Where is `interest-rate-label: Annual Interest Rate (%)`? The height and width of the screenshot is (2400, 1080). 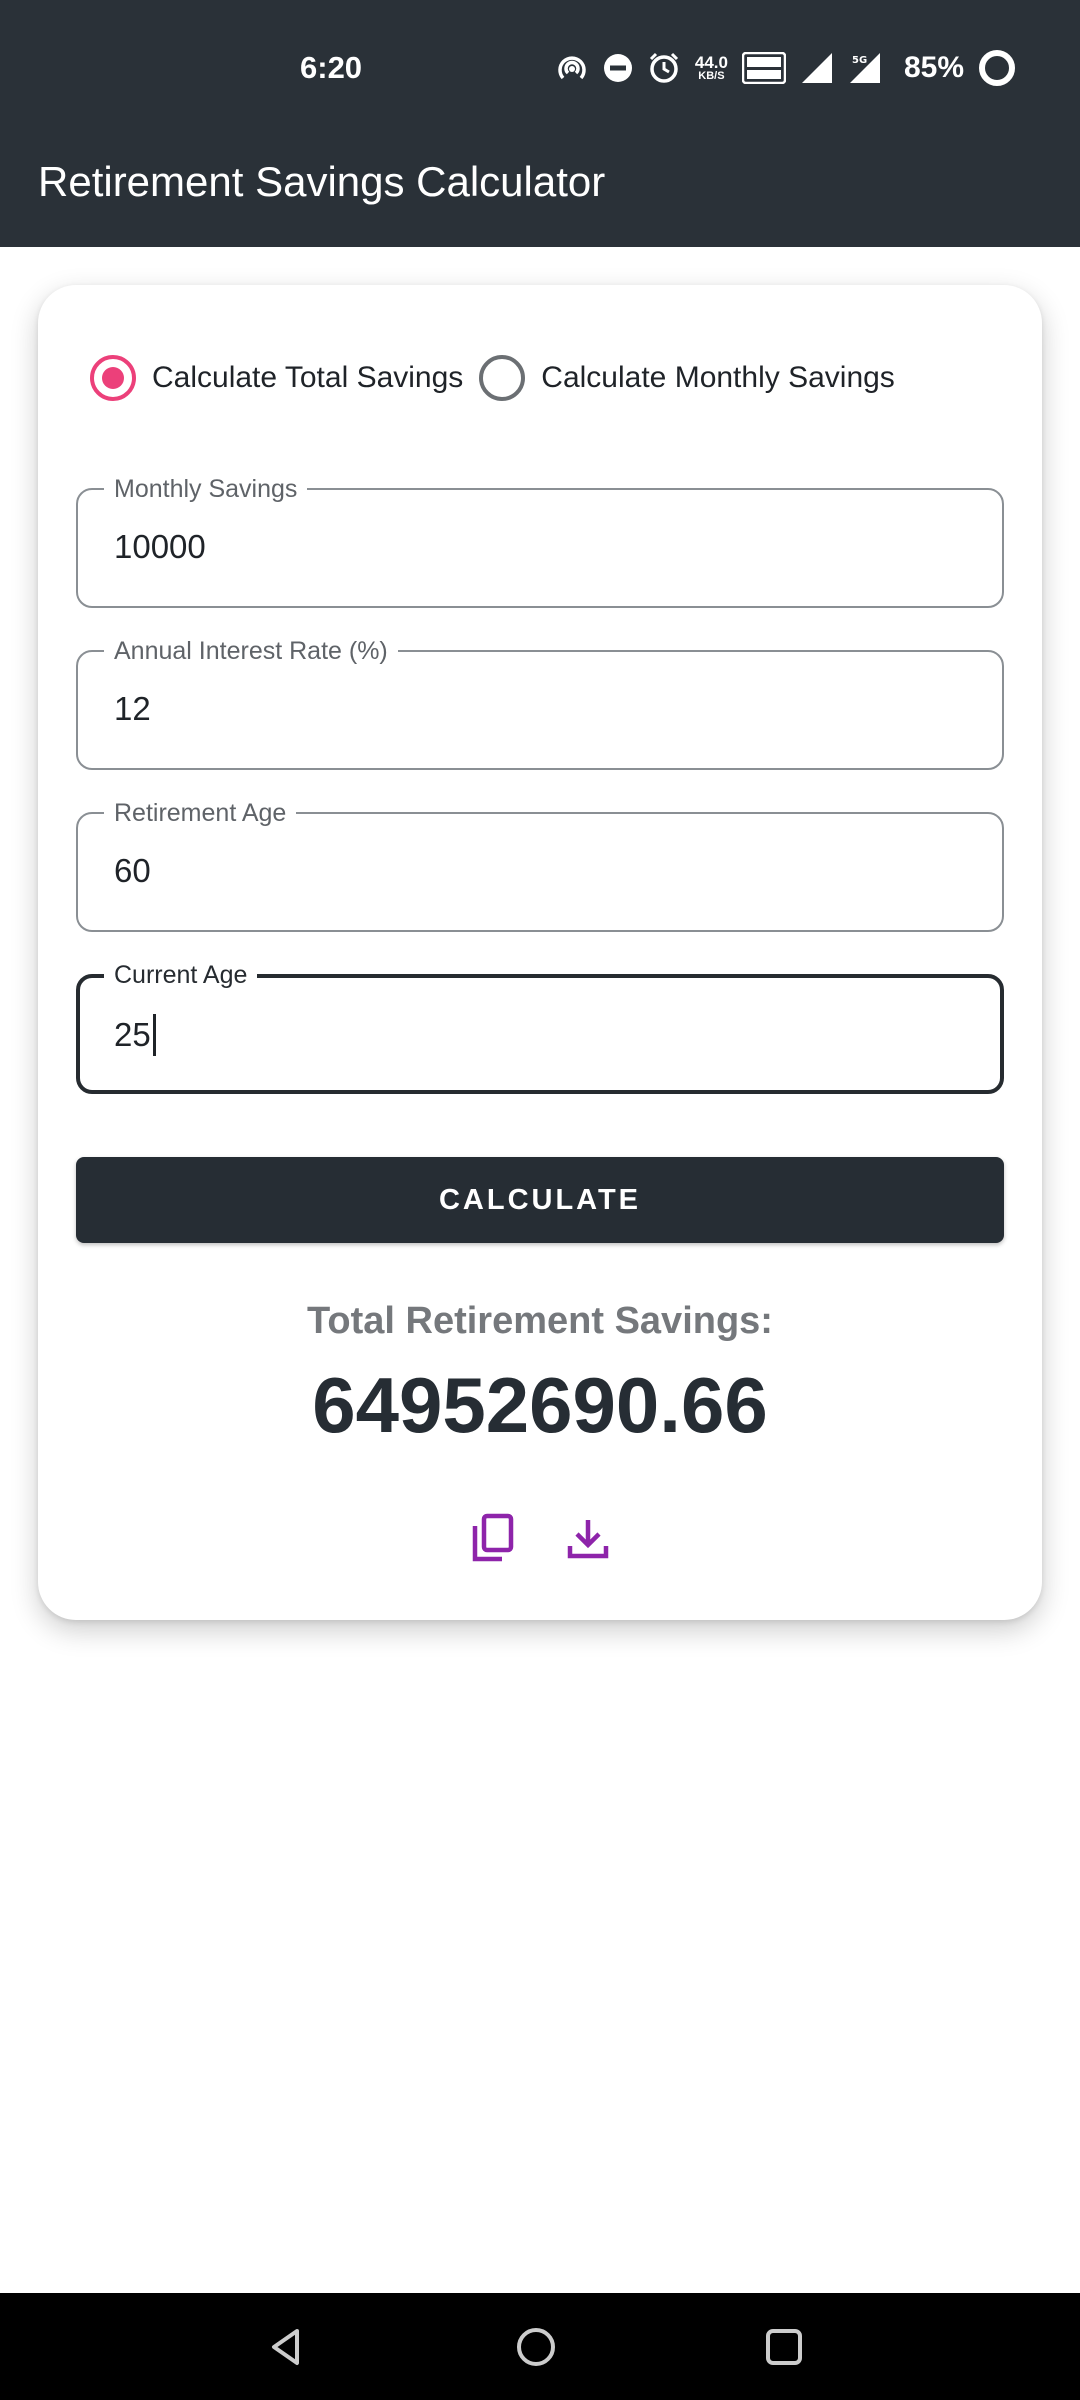 interest-rate-label: Annual Interest Rate (%) is located at coordinates (251, 651).